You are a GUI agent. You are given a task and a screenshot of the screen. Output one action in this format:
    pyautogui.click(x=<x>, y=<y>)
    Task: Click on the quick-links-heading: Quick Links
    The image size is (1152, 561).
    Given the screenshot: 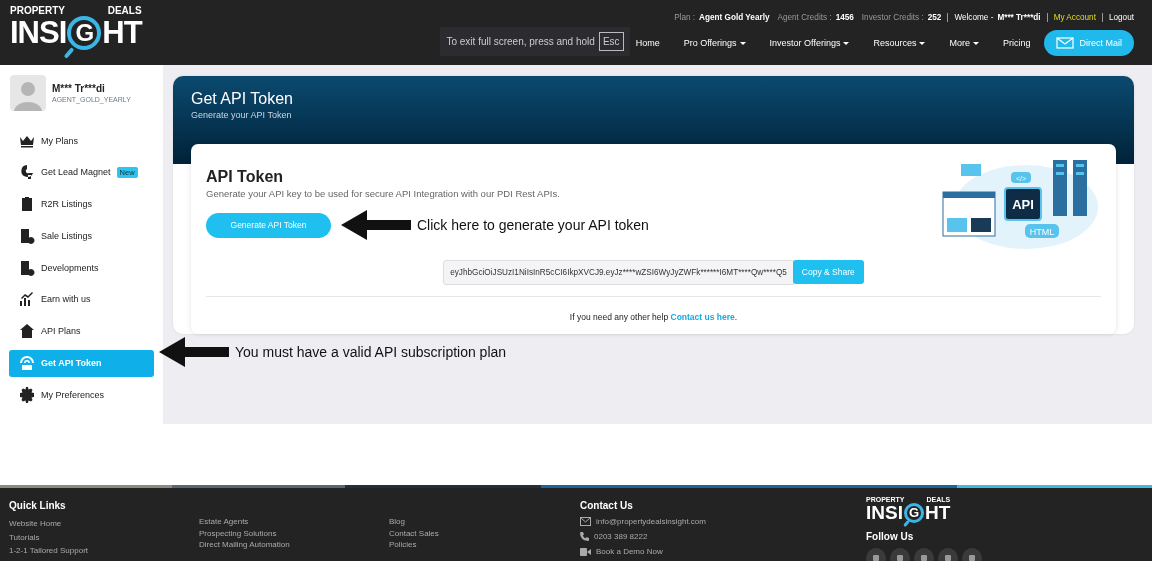 What is the action you would take?
    pyautogui.click(x=38, y=505)
    